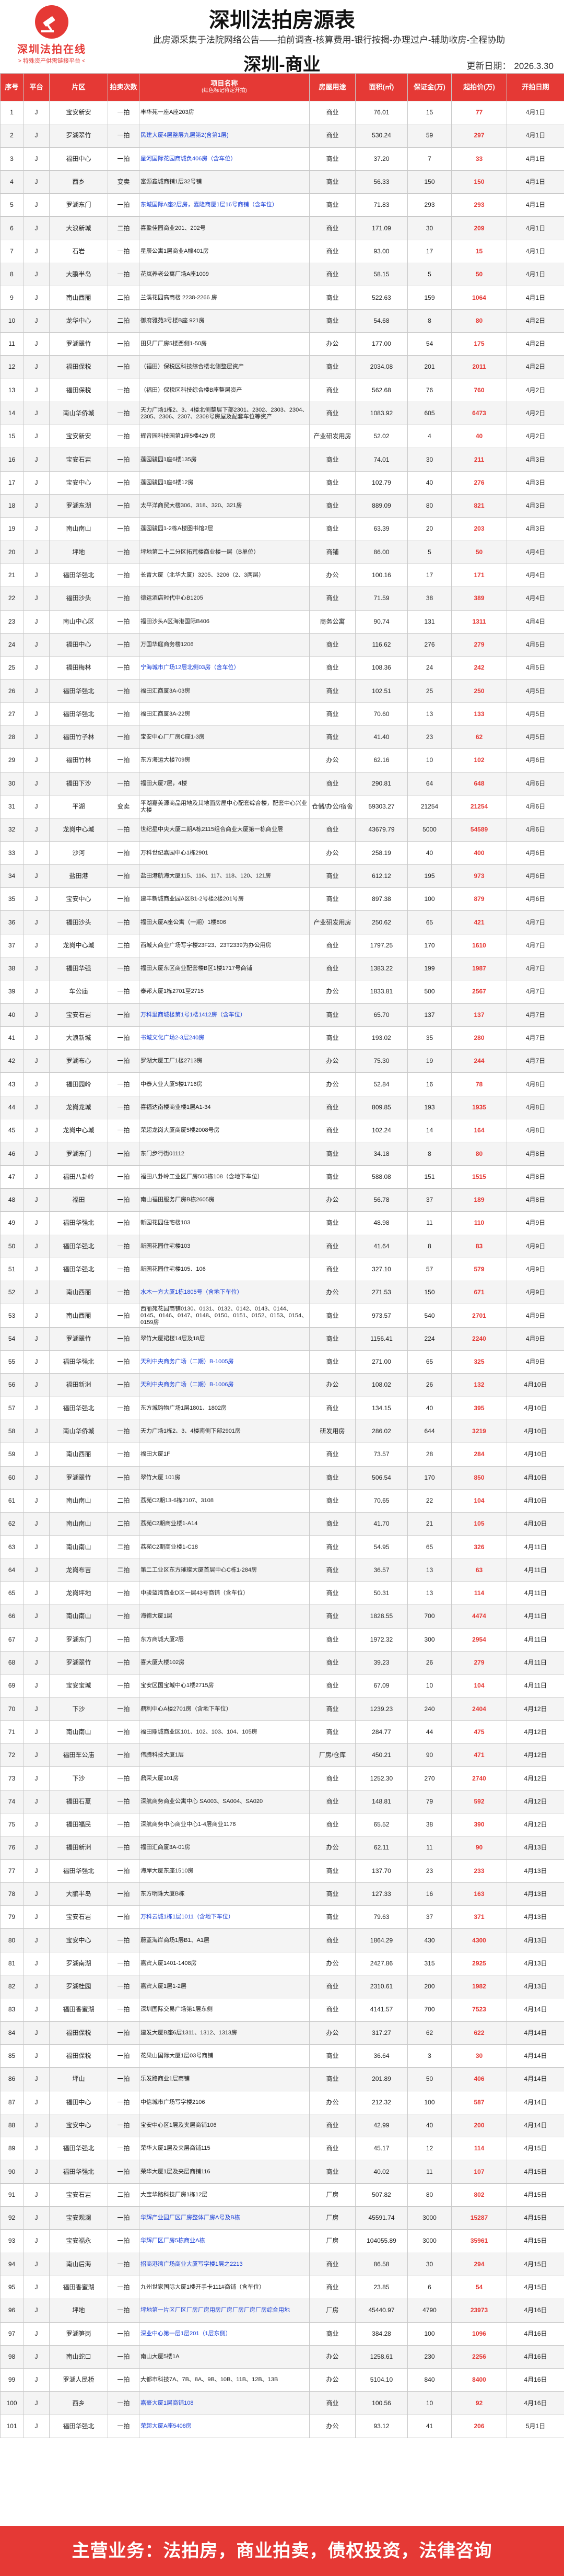  I want to click on col-size-cell: 37.20, so click(382, 159).